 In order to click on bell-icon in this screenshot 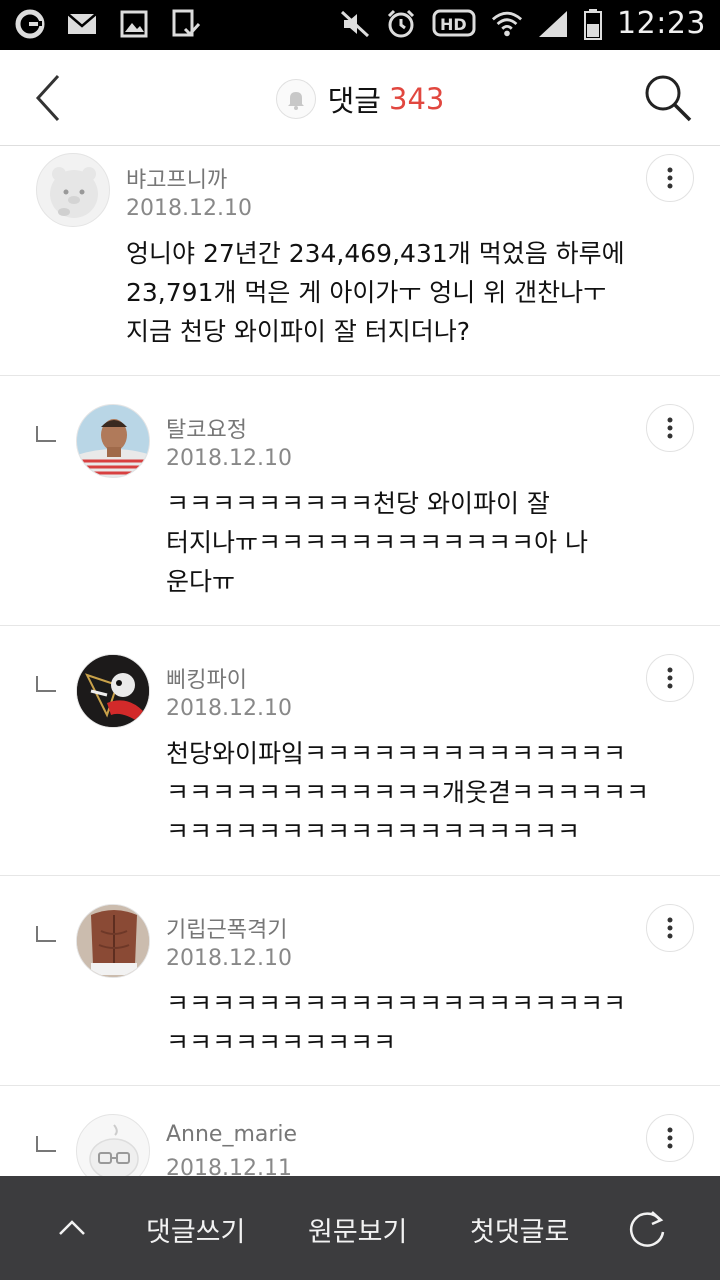, I will do `click(295, 99)`.